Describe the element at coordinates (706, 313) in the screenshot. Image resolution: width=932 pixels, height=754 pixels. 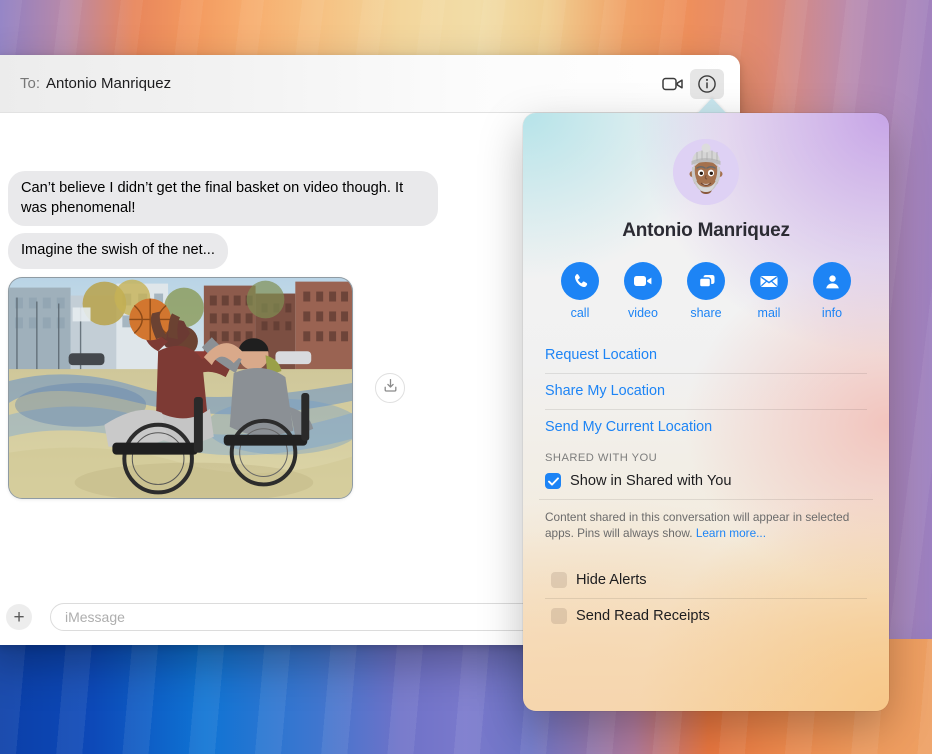
I see `action-share-label: share` at that location.